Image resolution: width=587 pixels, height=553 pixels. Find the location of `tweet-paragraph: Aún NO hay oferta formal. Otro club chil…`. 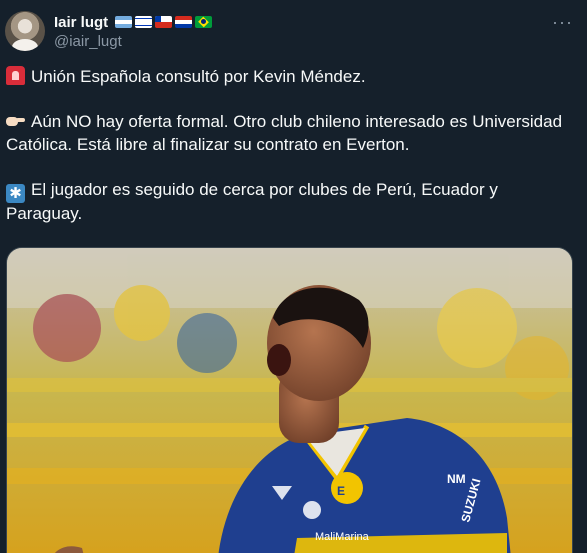

tweet-paragraph: Aún NO hay oferta formal. Otro club chil… is located at coordinates (291, 133).